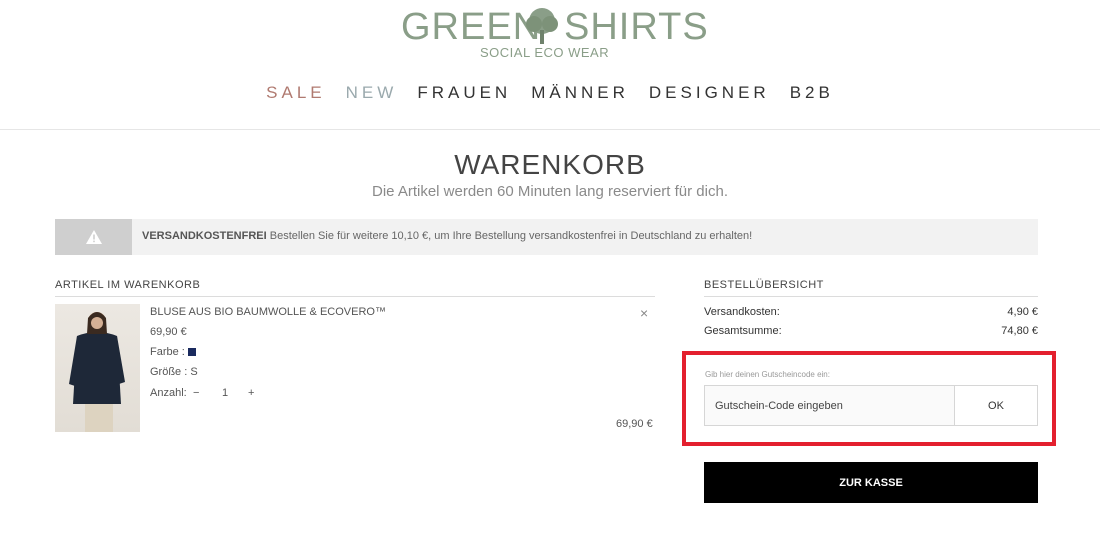 The image size is (1100, 541). What do you see at coordinates (542, 26) in the screenshot?
I see `tree-icon` at bounding box center [542, 26].